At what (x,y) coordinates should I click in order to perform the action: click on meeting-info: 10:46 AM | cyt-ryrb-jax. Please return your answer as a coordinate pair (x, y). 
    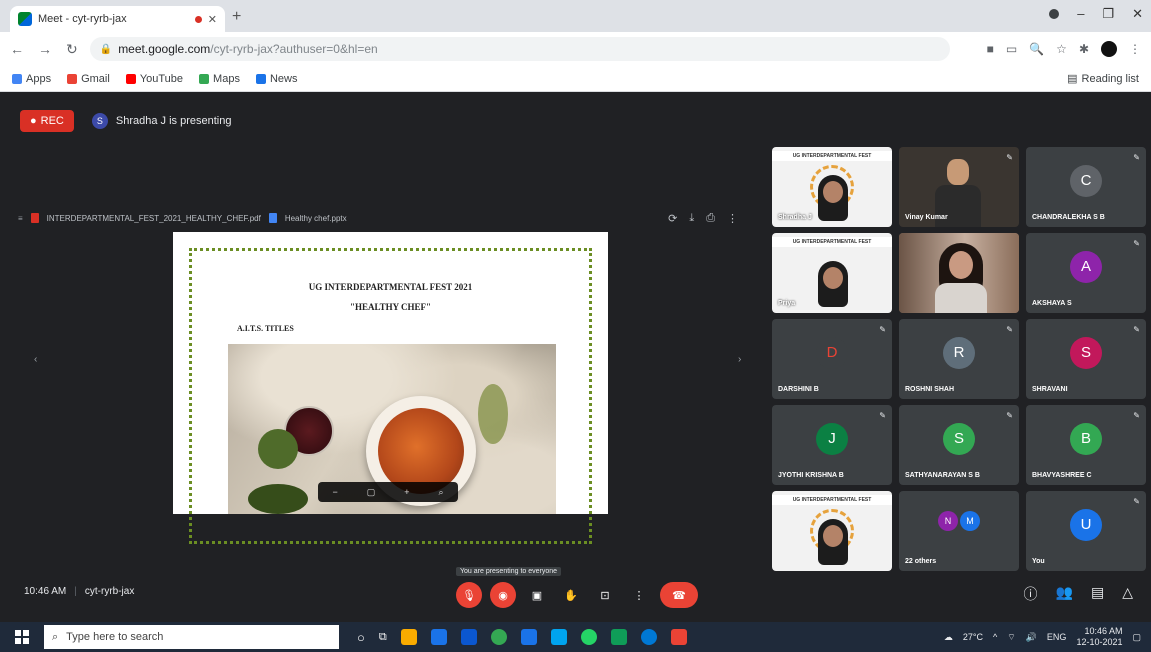
    Looking at the image, I should click on (79, 591).